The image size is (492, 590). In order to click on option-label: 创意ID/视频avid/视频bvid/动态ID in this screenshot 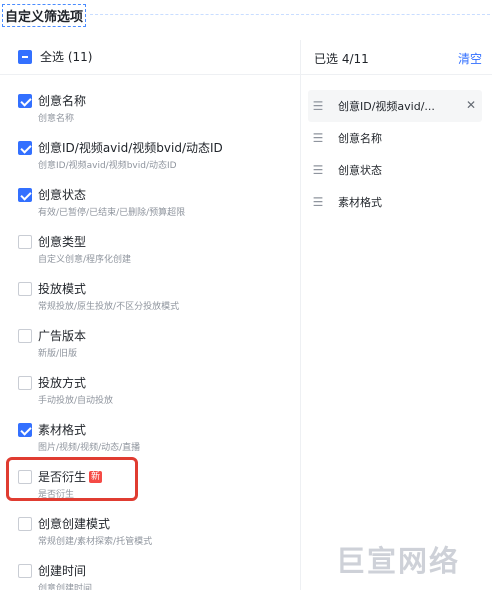, I will do `click(130, 148)`.